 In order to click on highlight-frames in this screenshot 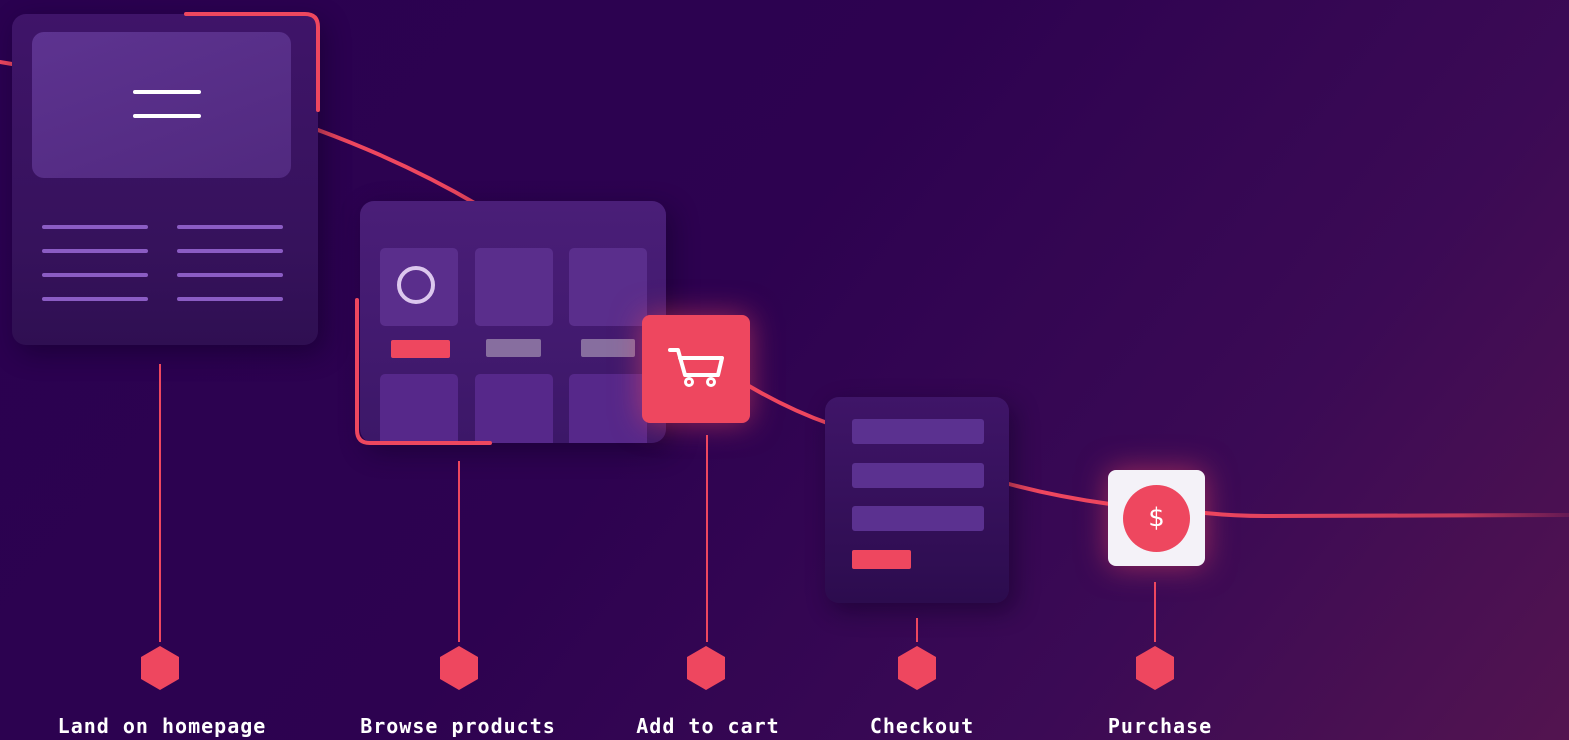, I will do `click(338, 228)`.